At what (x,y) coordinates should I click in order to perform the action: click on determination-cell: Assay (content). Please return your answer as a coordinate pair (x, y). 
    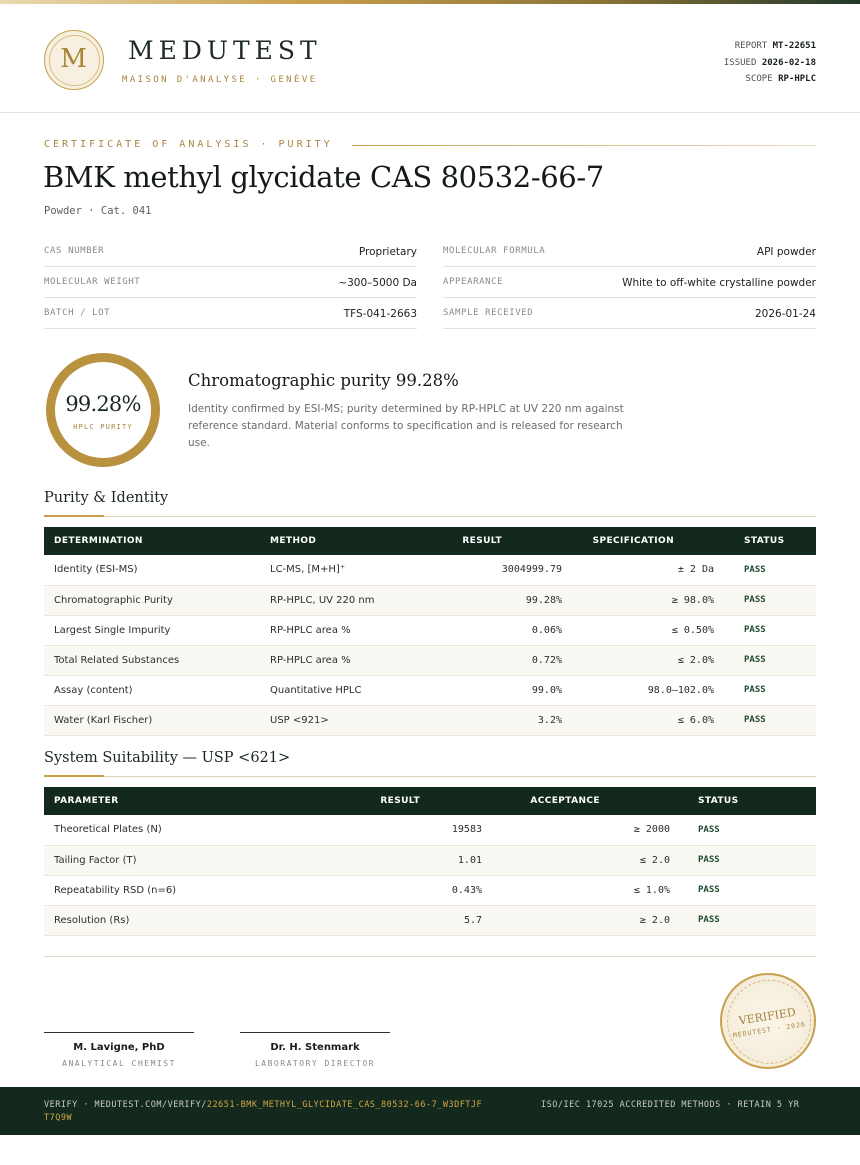
    Looking at the image, I should click on (152, 690).